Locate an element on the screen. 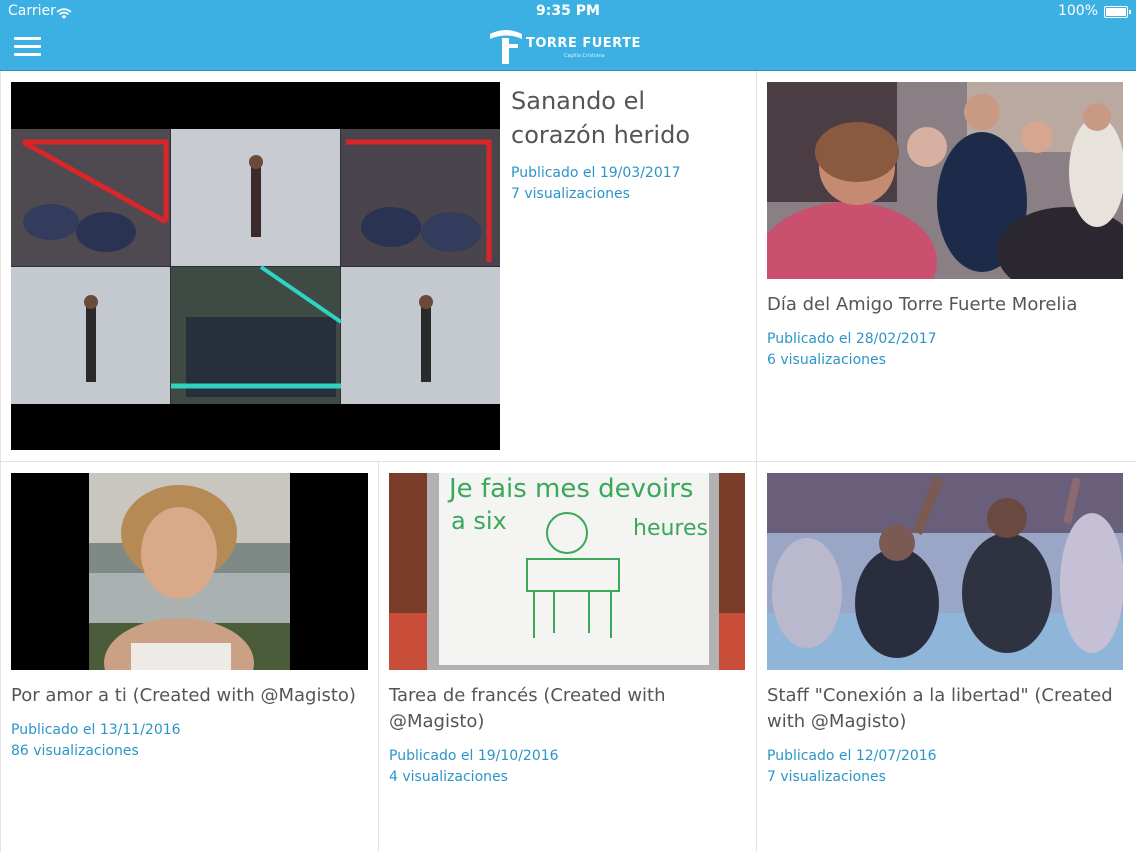 Image resolution: width=1136 pixels, height=852 pixels. status-bar: Carrier 9:35 PM 100% is located at coordinates (568, 12).